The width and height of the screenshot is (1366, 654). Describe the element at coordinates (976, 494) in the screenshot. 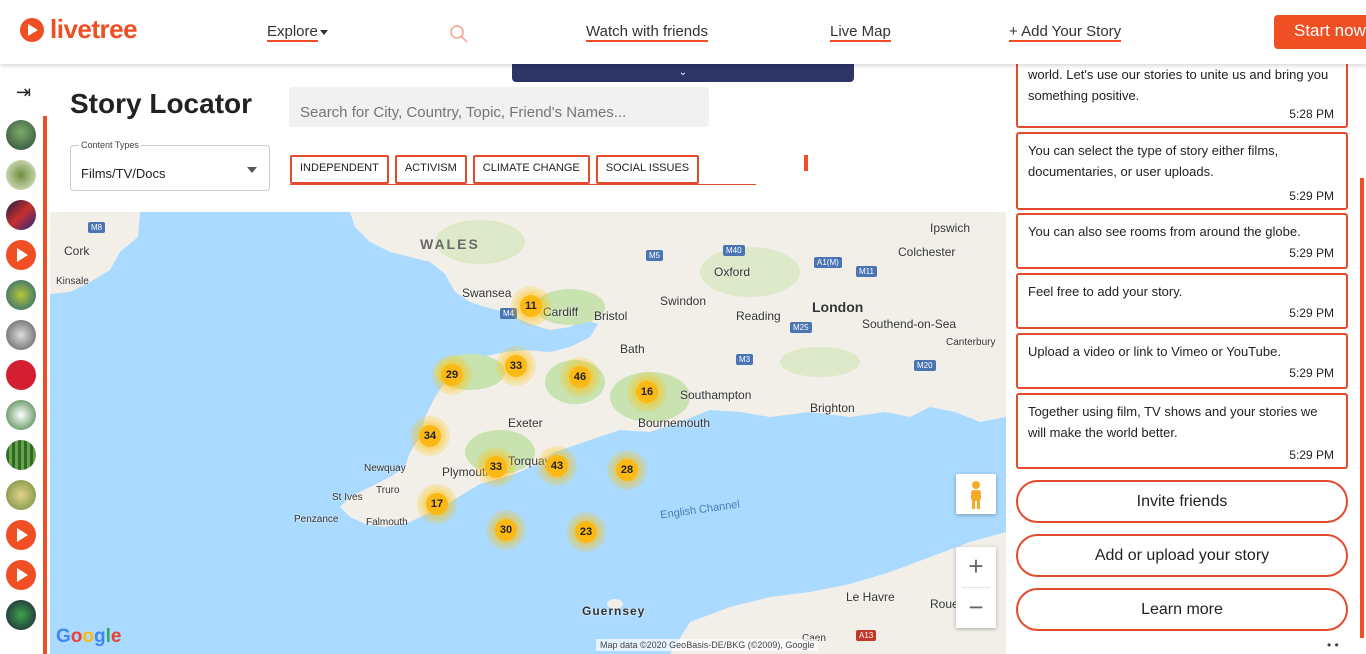

I see `street-view-pegman-icon` at that location.